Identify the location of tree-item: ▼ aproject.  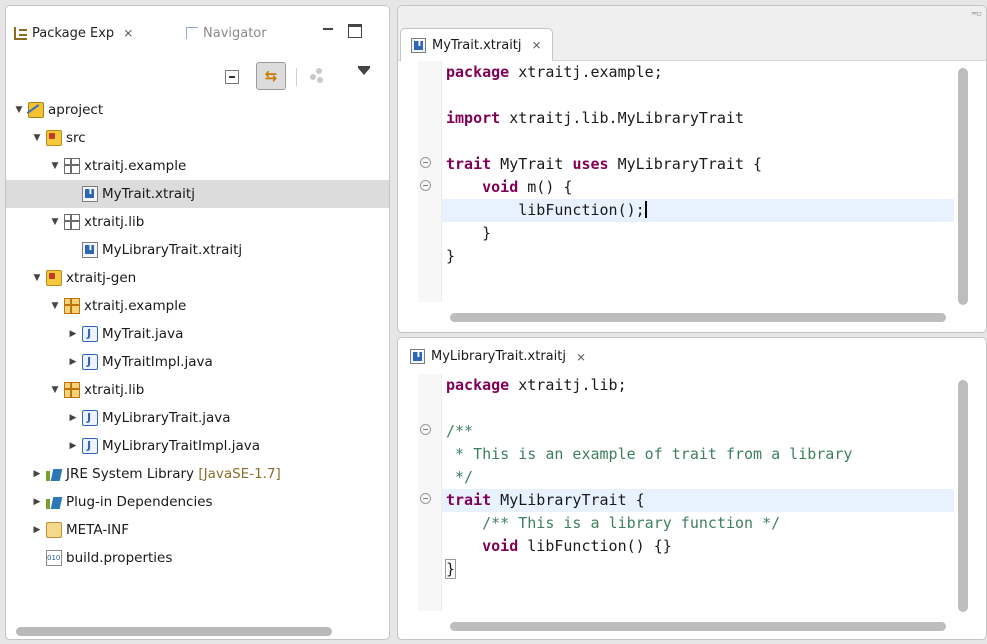
(197, 110).